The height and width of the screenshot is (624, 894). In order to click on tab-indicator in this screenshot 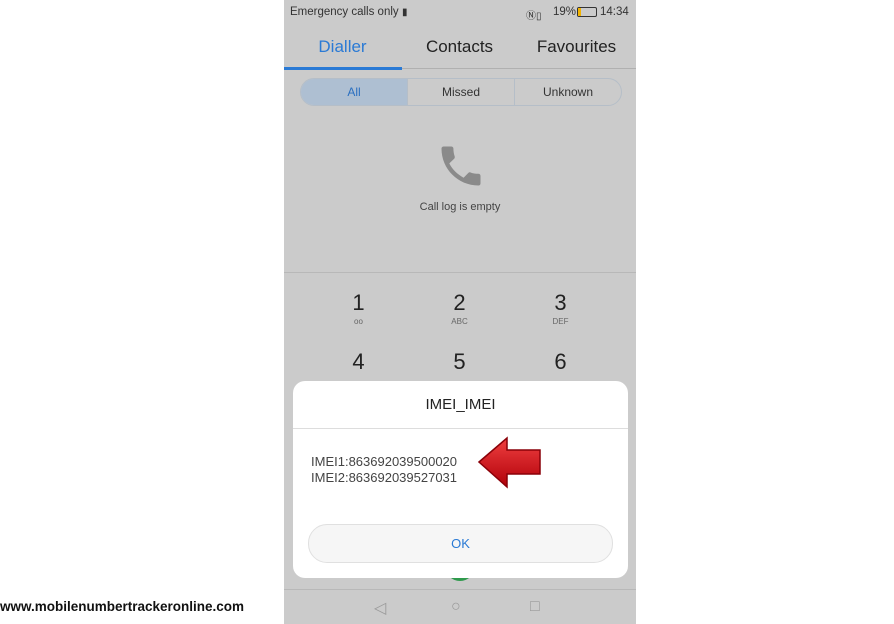, I will do `click(343, 68)`.